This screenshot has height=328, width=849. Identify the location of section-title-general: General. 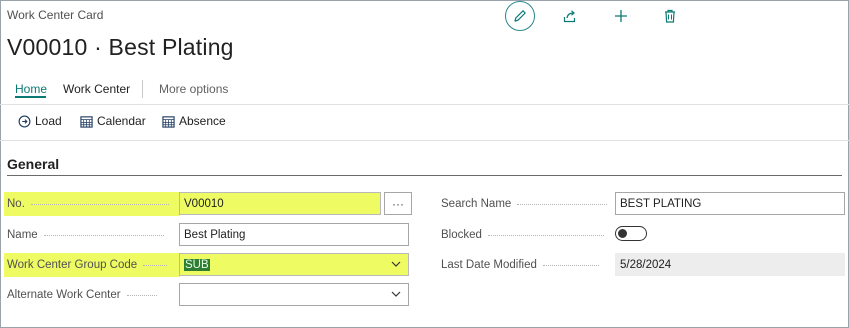
(33, 164).